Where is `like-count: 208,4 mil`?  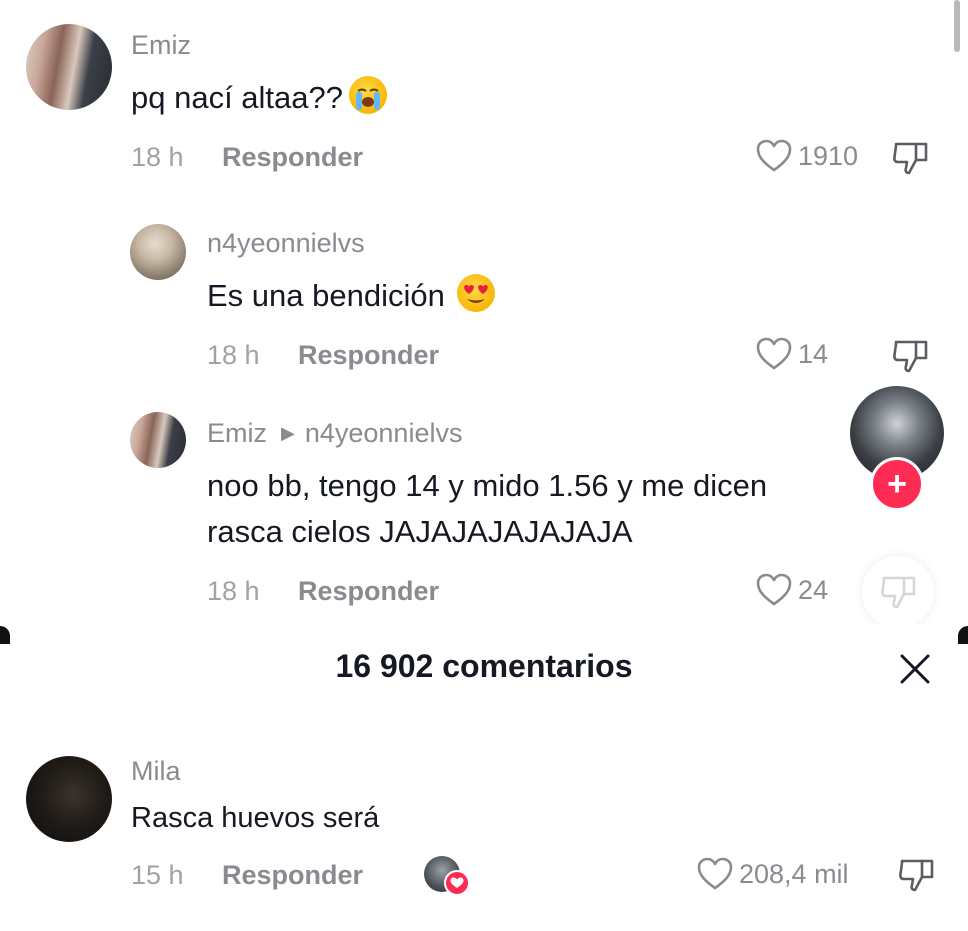 like-count: 208,4 mil is located at coordinates (794, 873).